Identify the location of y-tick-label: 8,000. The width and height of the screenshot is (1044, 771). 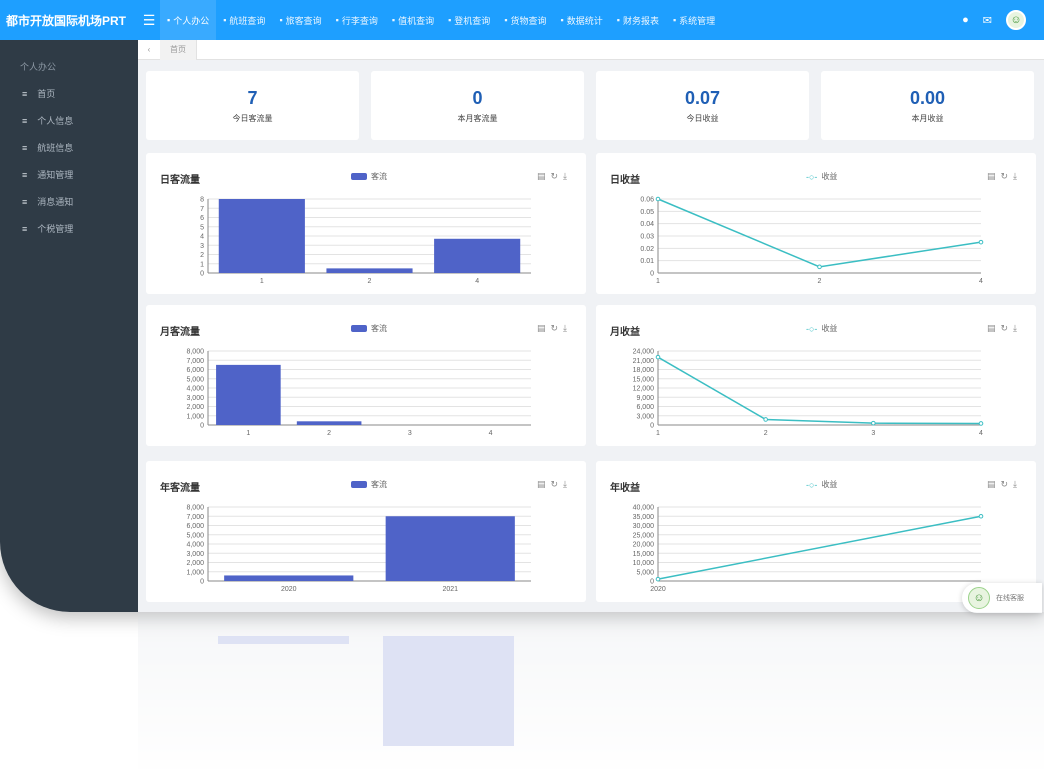
(195, 508).